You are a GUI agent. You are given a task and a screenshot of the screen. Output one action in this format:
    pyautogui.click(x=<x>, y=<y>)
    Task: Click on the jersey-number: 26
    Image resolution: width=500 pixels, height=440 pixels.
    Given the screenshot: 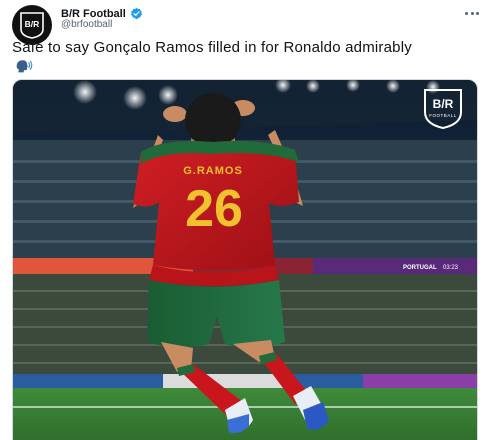 What is the action you would take?
    pyautogui.click(x=214, y=209)
    